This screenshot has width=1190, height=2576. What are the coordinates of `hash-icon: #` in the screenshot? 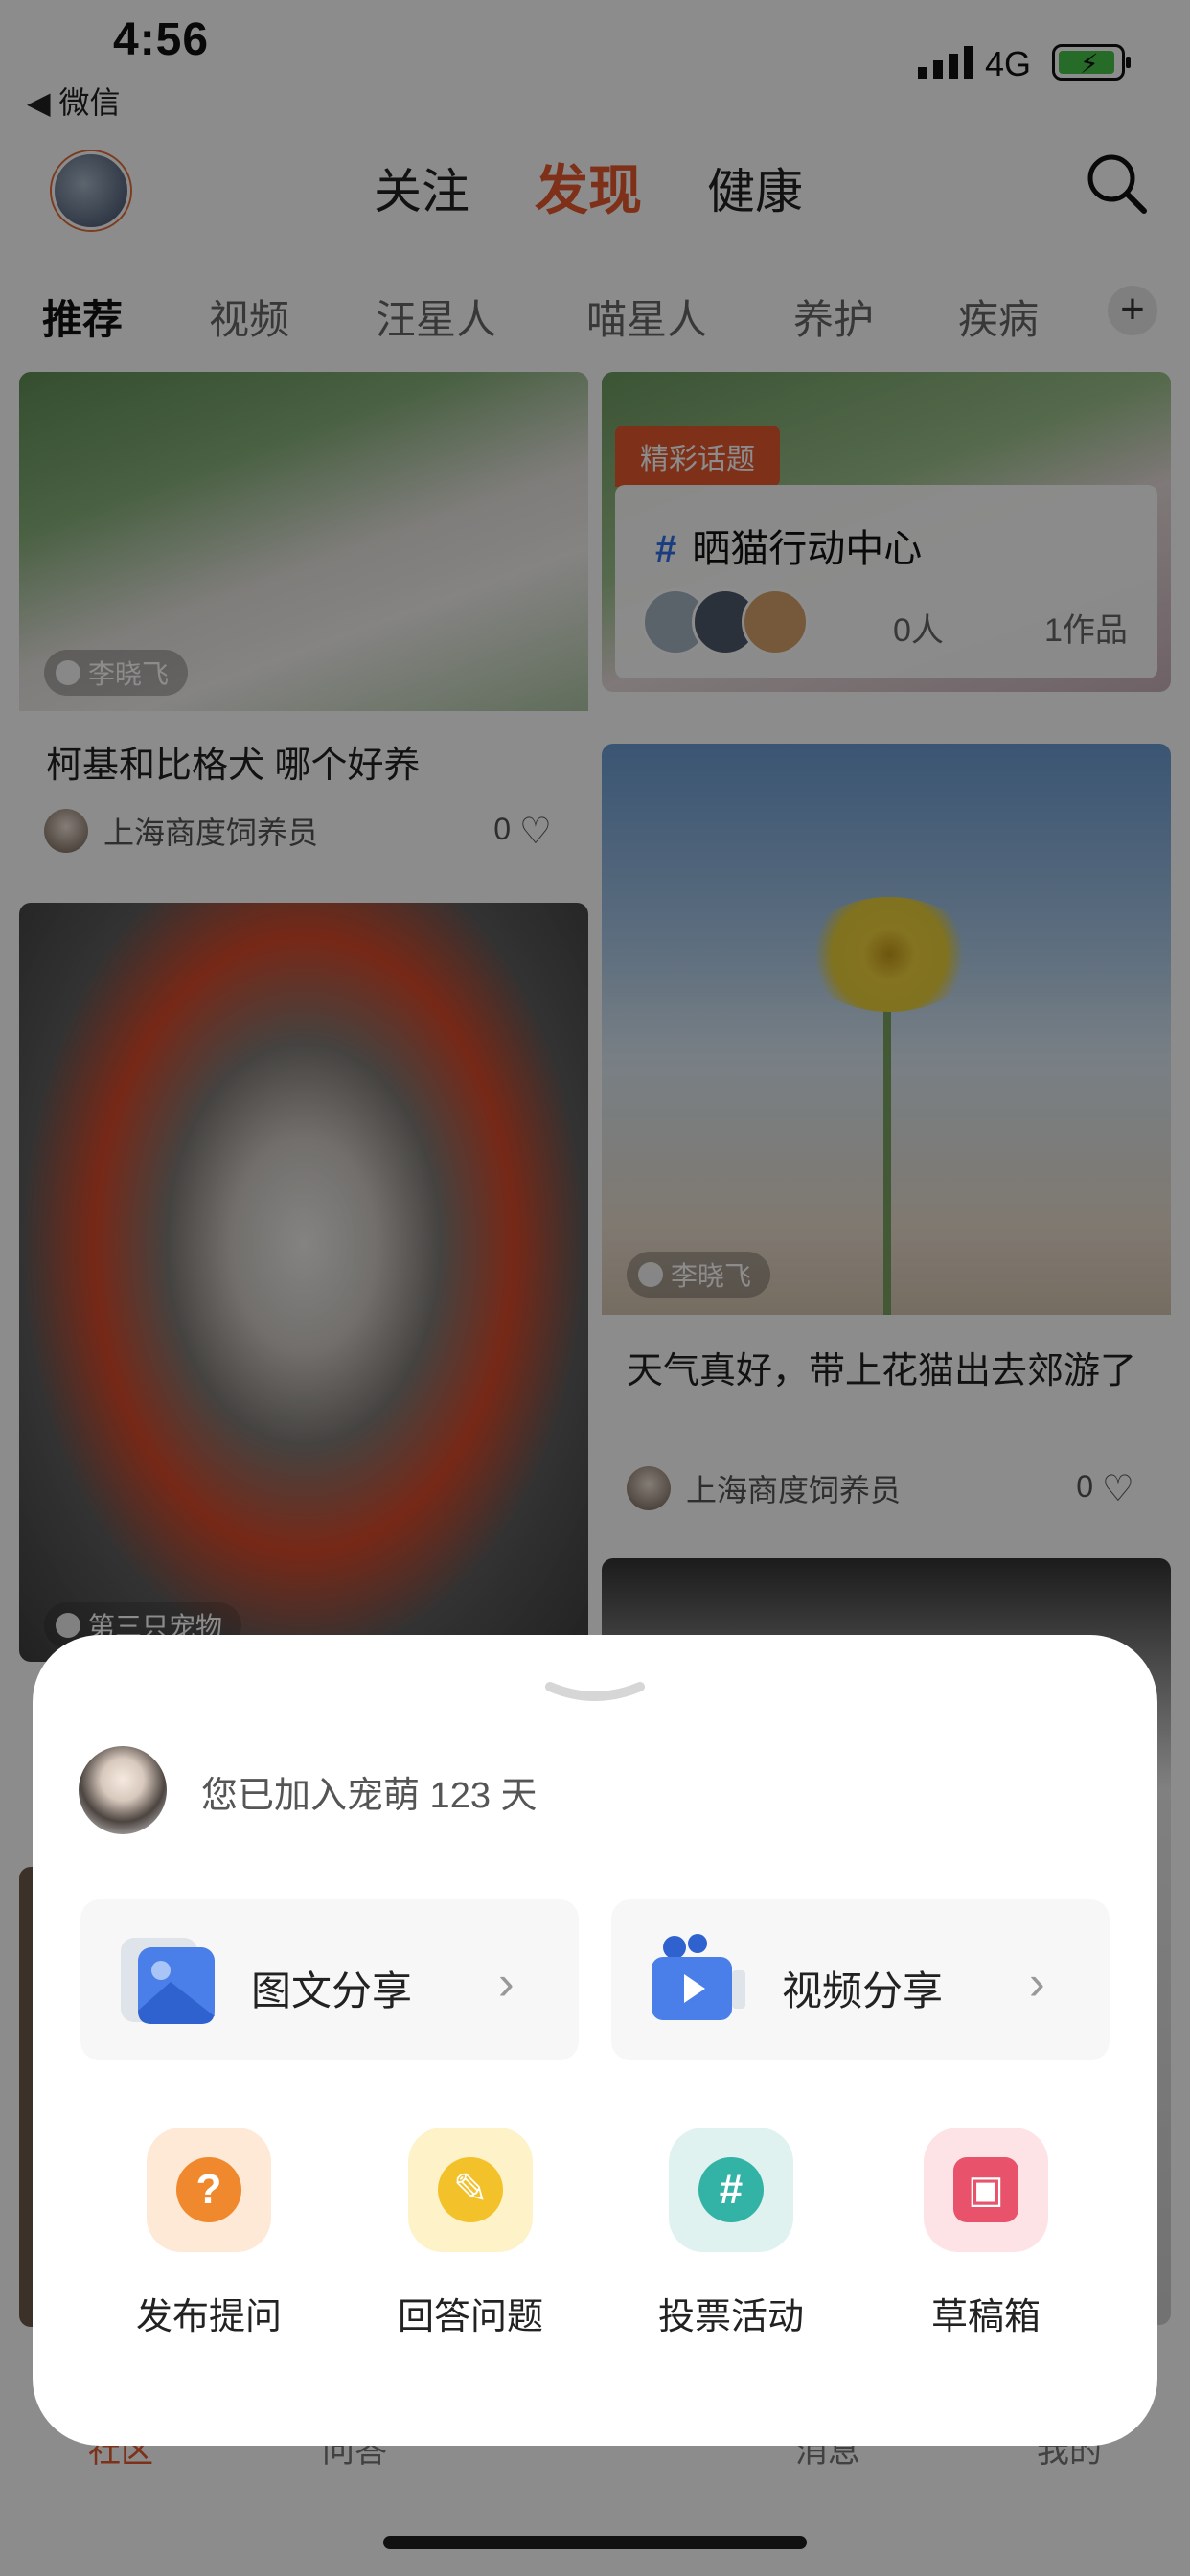 It's located at (731, 2189).